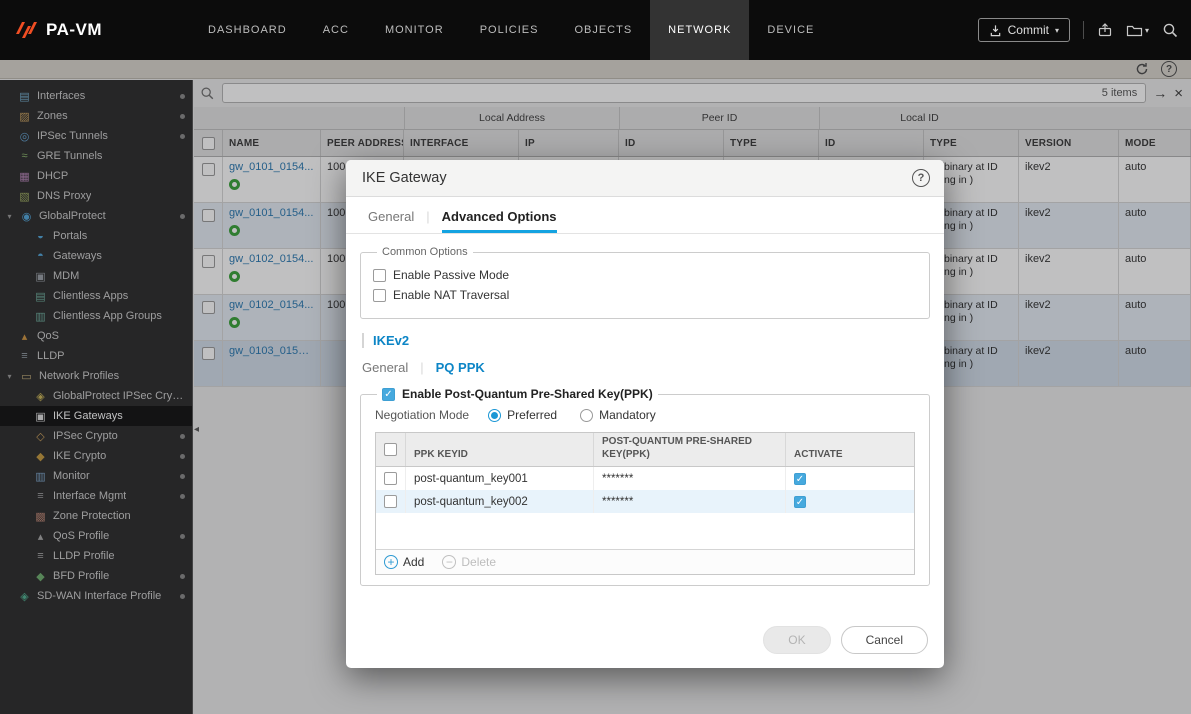  Describe the element at coordinates (460, 367) in the screenshot. I see `ikev2-tab-pq-ppk: PQ PPK` at that location.